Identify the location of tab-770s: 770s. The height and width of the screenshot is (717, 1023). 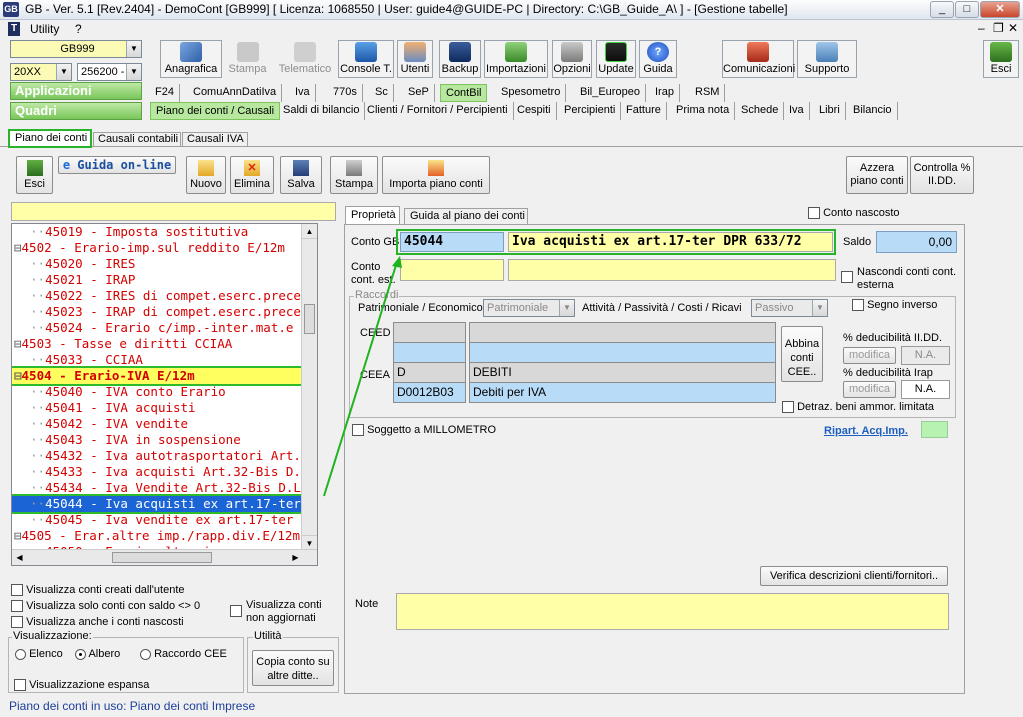
(345, 93).